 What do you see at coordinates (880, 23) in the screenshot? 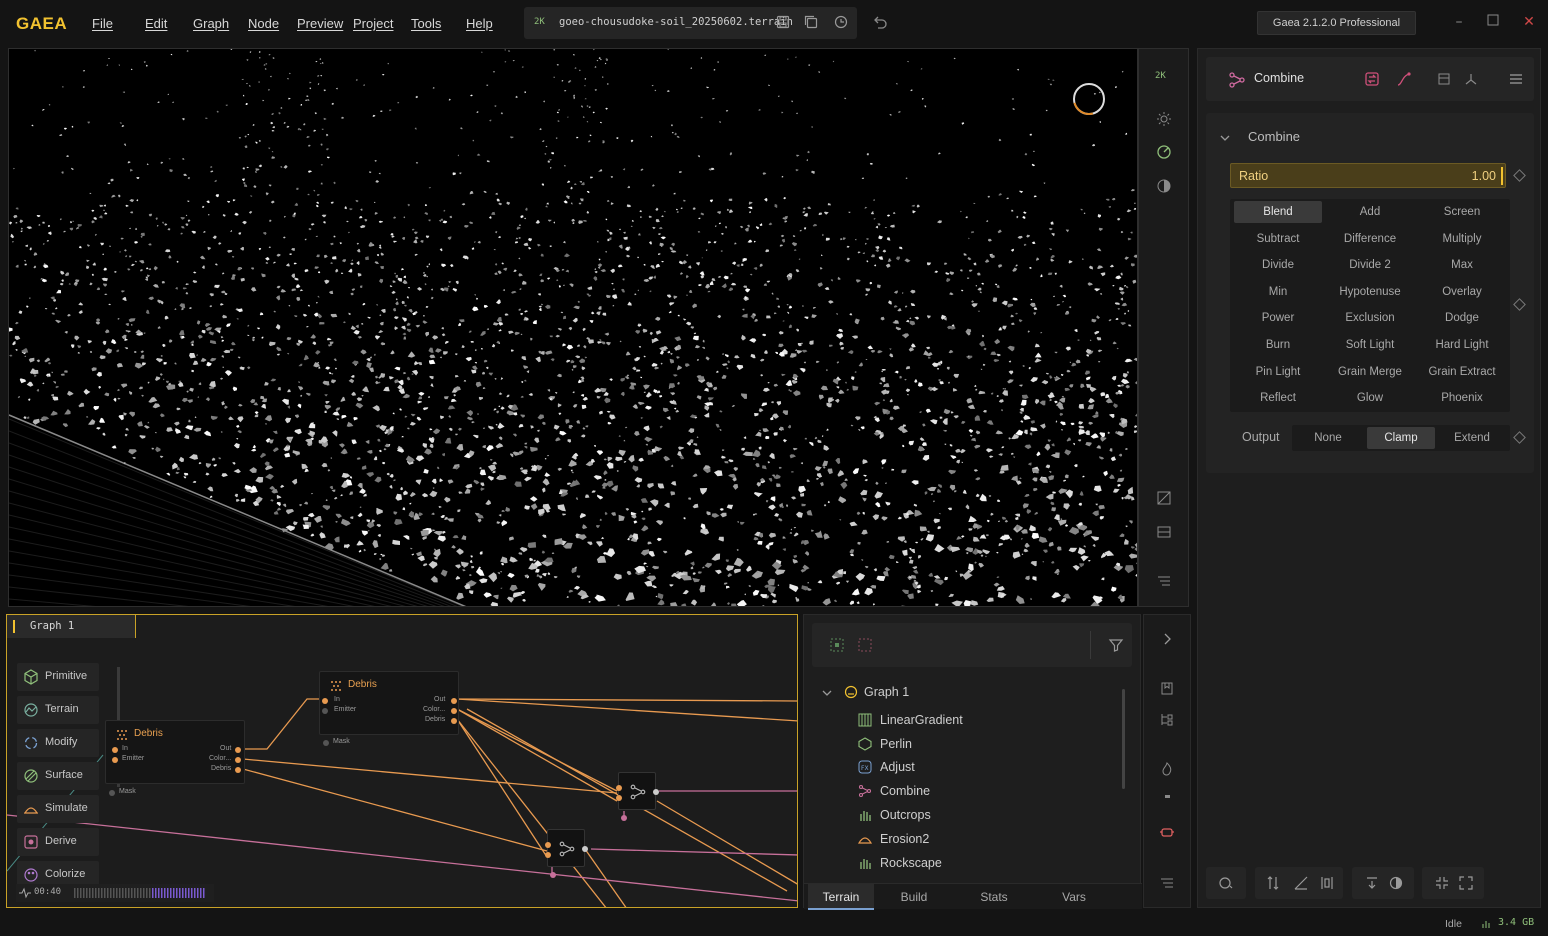
I see `undo-icon` at bounding box center [880, 23].